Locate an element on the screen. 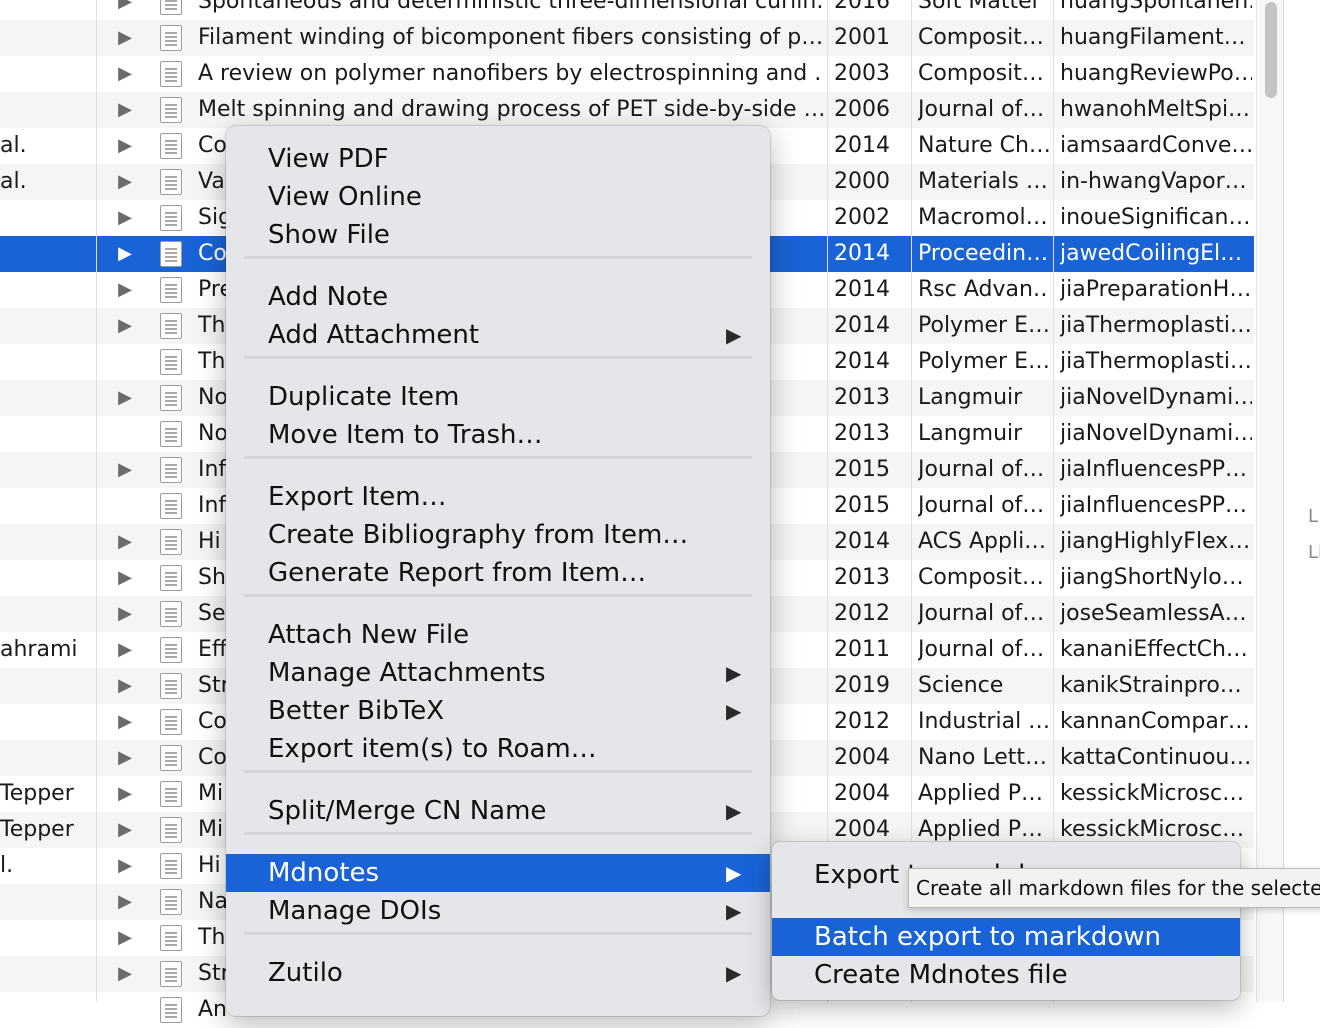  creator-cell: al. is located at coordinates (13, 145).